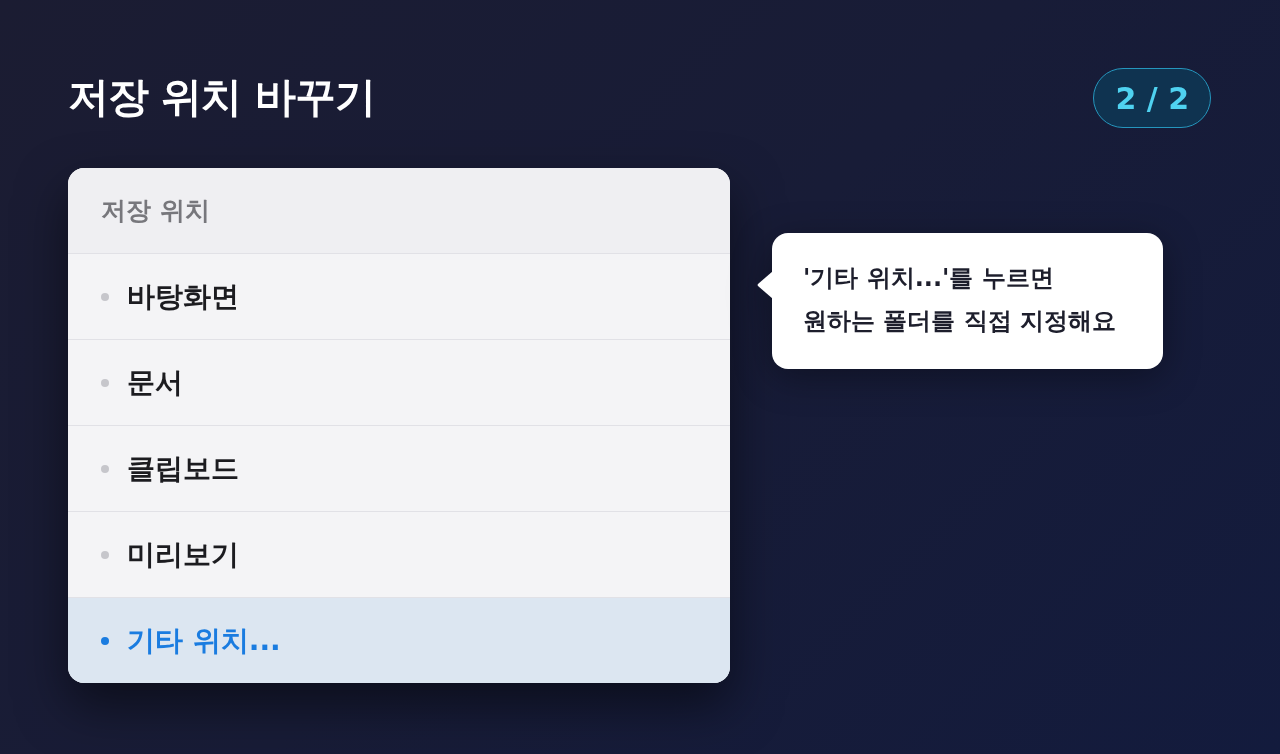 Image resolution: width=1280 pixels, height=754 pixels. Describe the element at coordinates (399, 296) in the screenshot. I see `menu-item: 바탕화면` at that location.